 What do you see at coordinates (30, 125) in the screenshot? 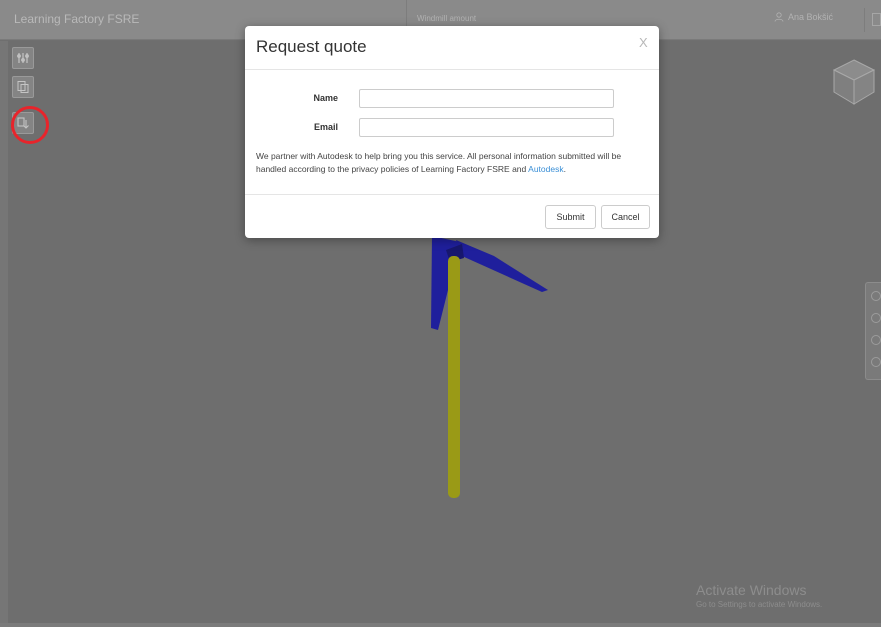
I see `highlight-circle` at bounding box center [30, 125].